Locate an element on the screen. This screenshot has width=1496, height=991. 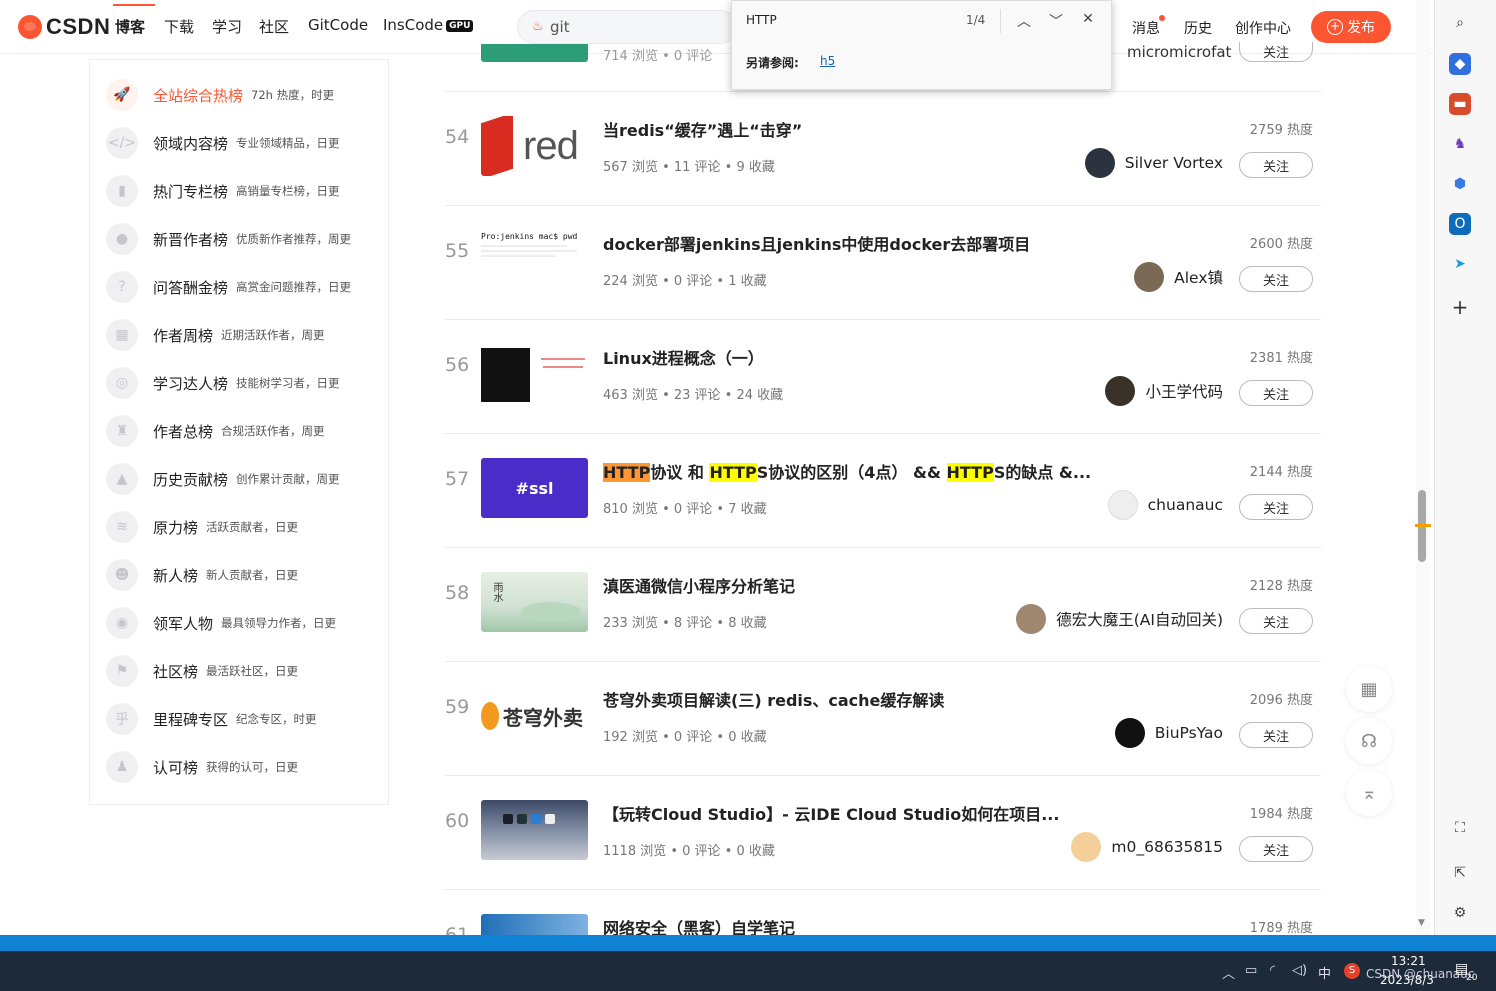
find-next-icon: ﹀ is located at coordinates (1056, 21).